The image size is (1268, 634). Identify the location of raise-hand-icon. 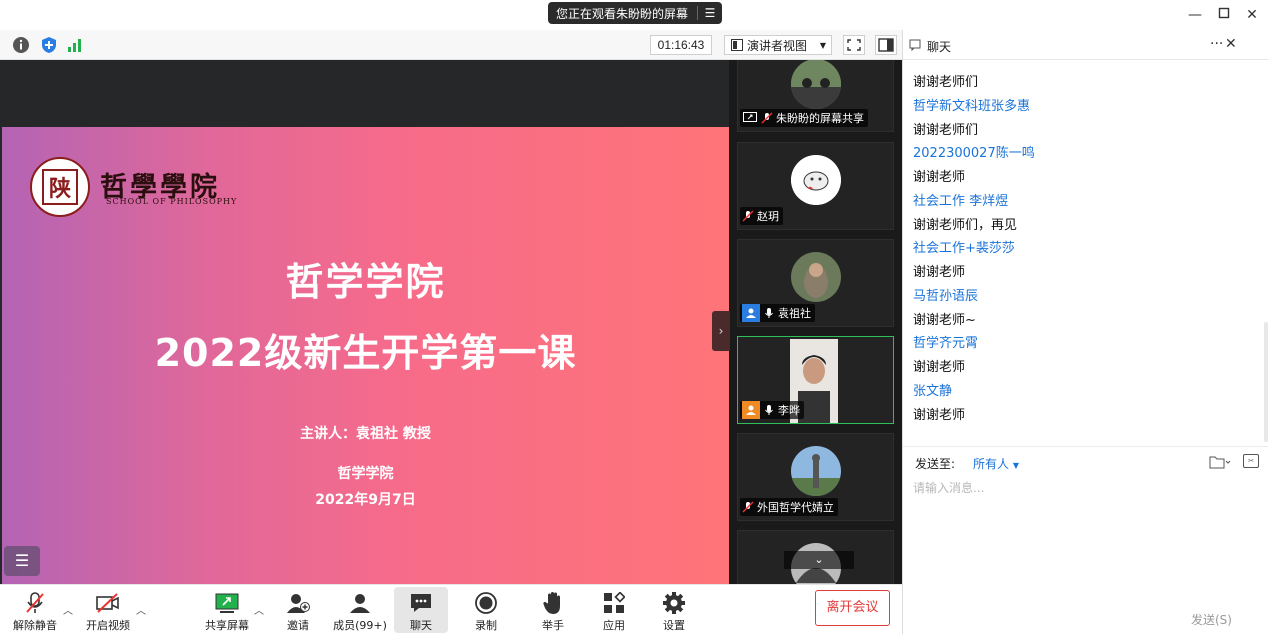
(553, 602).